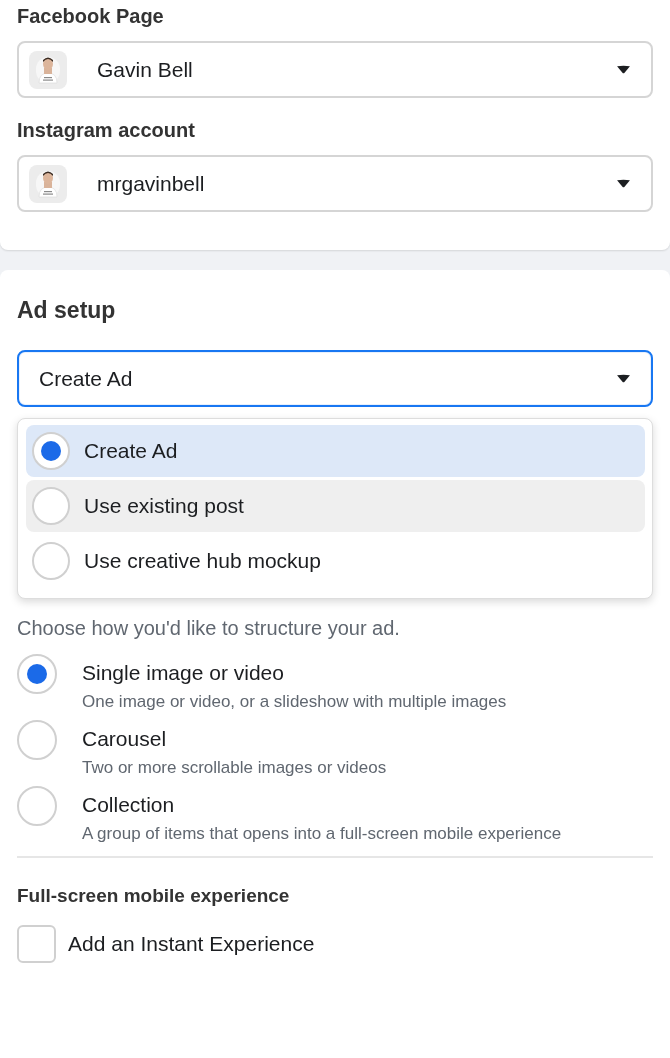 The height and width of the screenshot is (1058, 670). What do you see at coordinates (125, 739) in the screenshot?
I see `option-label: Carousel` at bounding box center [125, 739].